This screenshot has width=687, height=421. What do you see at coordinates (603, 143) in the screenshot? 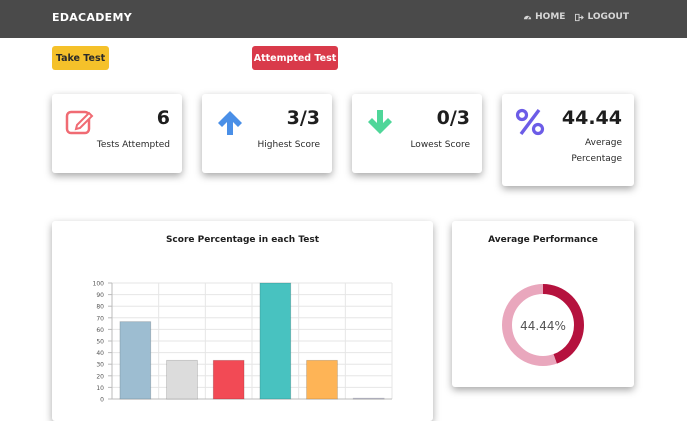
I see `stat-label-line1: Average` at bounding box center [603, 143].